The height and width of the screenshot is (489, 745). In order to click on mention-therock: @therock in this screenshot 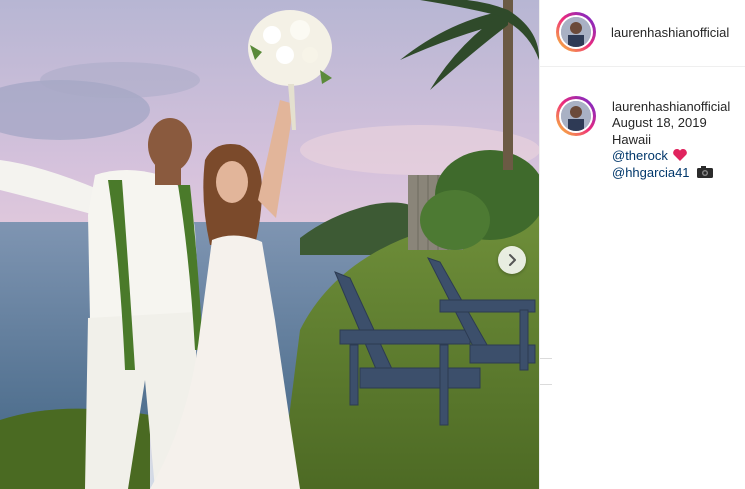, I will do `click(640, 155)`.